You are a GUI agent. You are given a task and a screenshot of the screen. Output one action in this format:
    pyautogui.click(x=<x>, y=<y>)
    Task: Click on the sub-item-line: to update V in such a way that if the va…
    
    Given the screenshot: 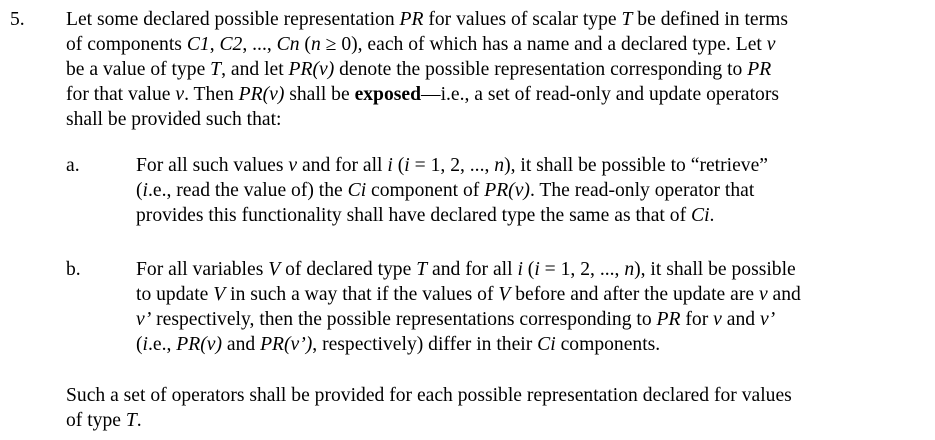 What is the action you would take?
    pyautogui.click(x=468, y=294)
    